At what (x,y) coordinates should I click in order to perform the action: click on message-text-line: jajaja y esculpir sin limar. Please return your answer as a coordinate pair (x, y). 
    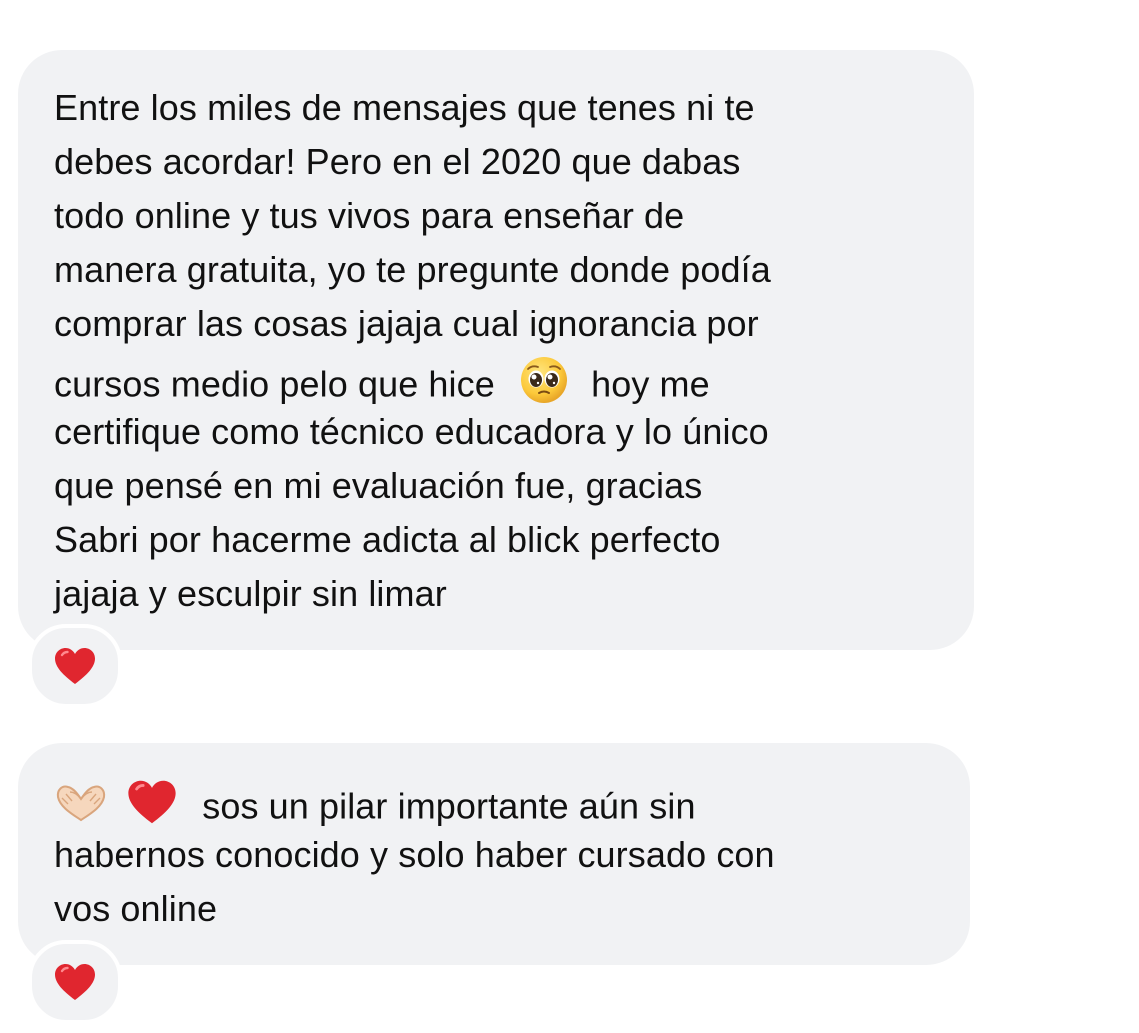
    Looking at the image, I should click on (250, 593).